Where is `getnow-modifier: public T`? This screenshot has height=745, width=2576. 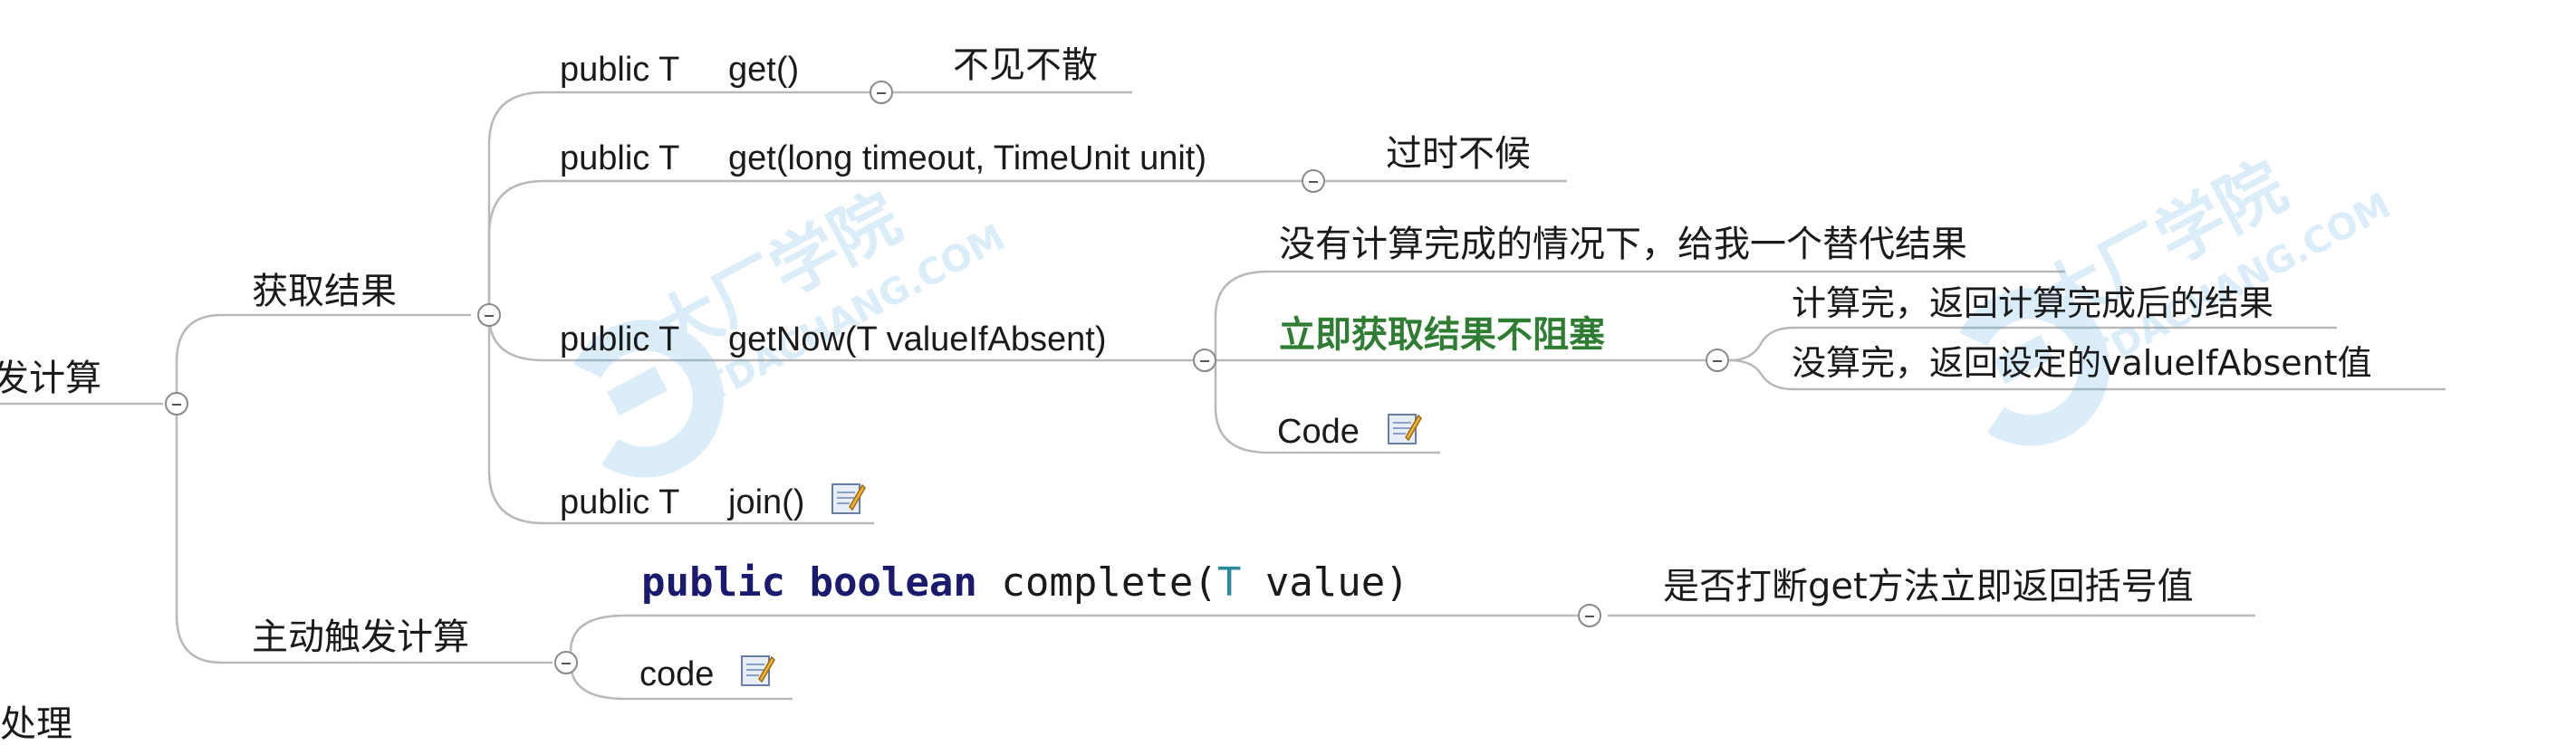
getnow-modifier: public T is located at coordinates (619, 339).